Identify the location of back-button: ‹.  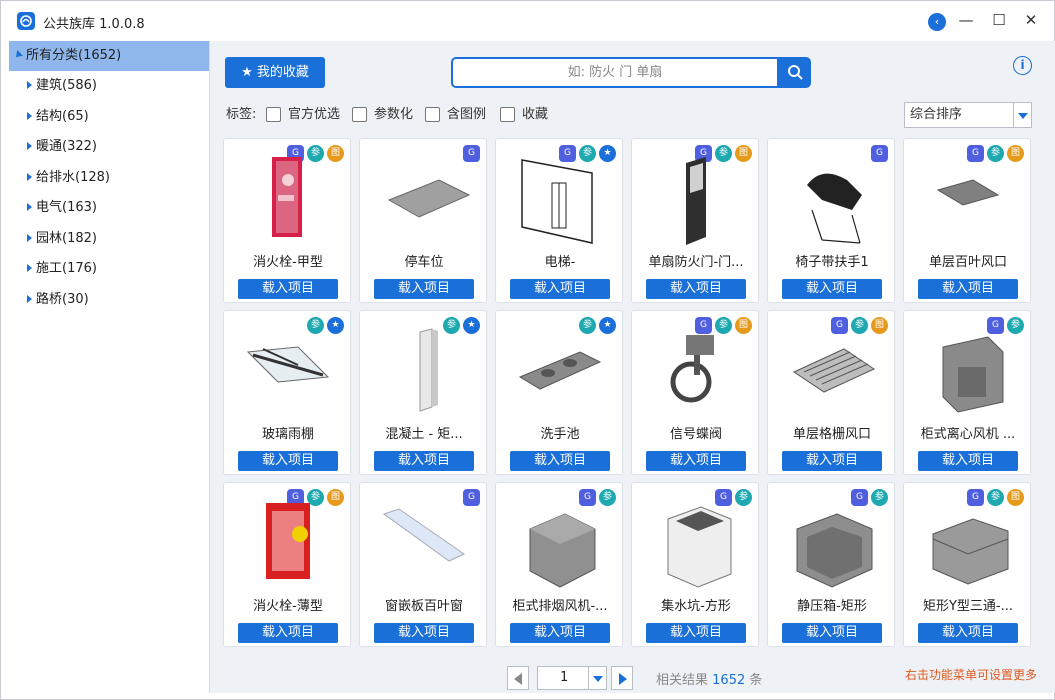
(937, 22).